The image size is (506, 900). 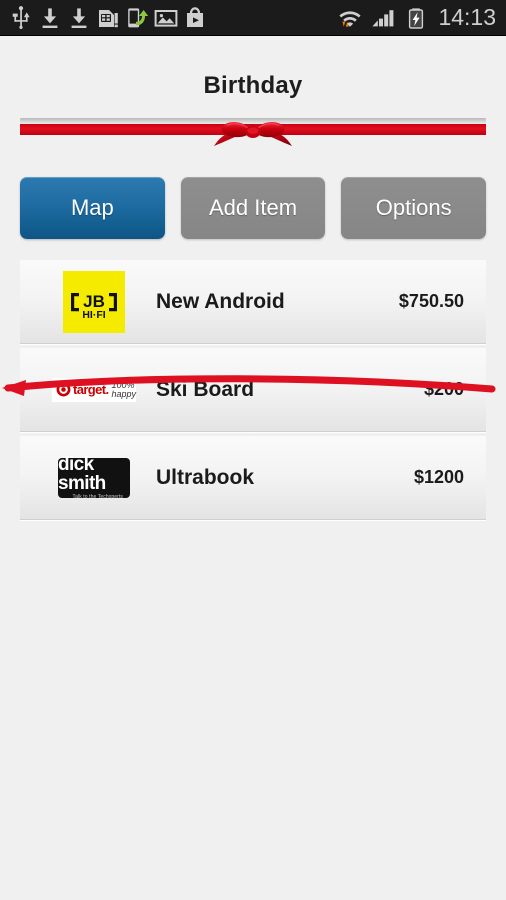 I want to click on jbhifi-logo: JB HI·FI, so click(x=94, y=301).